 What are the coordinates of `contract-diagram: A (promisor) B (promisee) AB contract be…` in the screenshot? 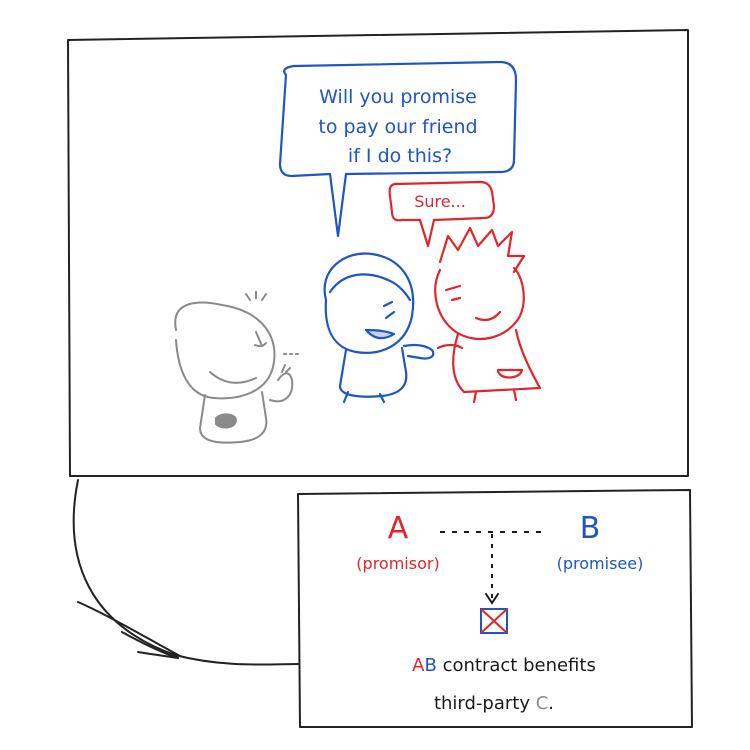 It's located at (499, 612).